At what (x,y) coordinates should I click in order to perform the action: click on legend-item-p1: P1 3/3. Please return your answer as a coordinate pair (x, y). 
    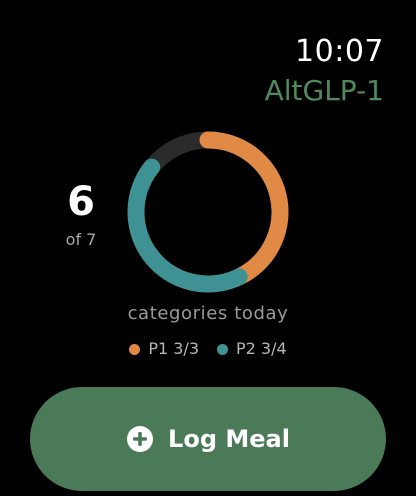
    Looking at the image, I should click on (164, 349).